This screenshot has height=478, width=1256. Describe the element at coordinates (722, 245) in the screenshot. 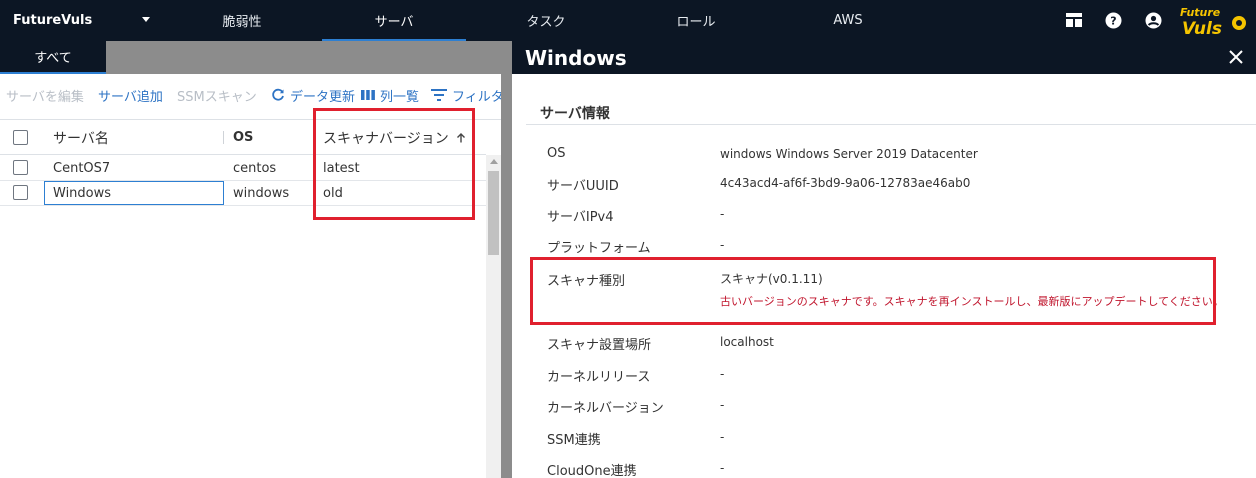

I see `field-value-platform: -` at that location.